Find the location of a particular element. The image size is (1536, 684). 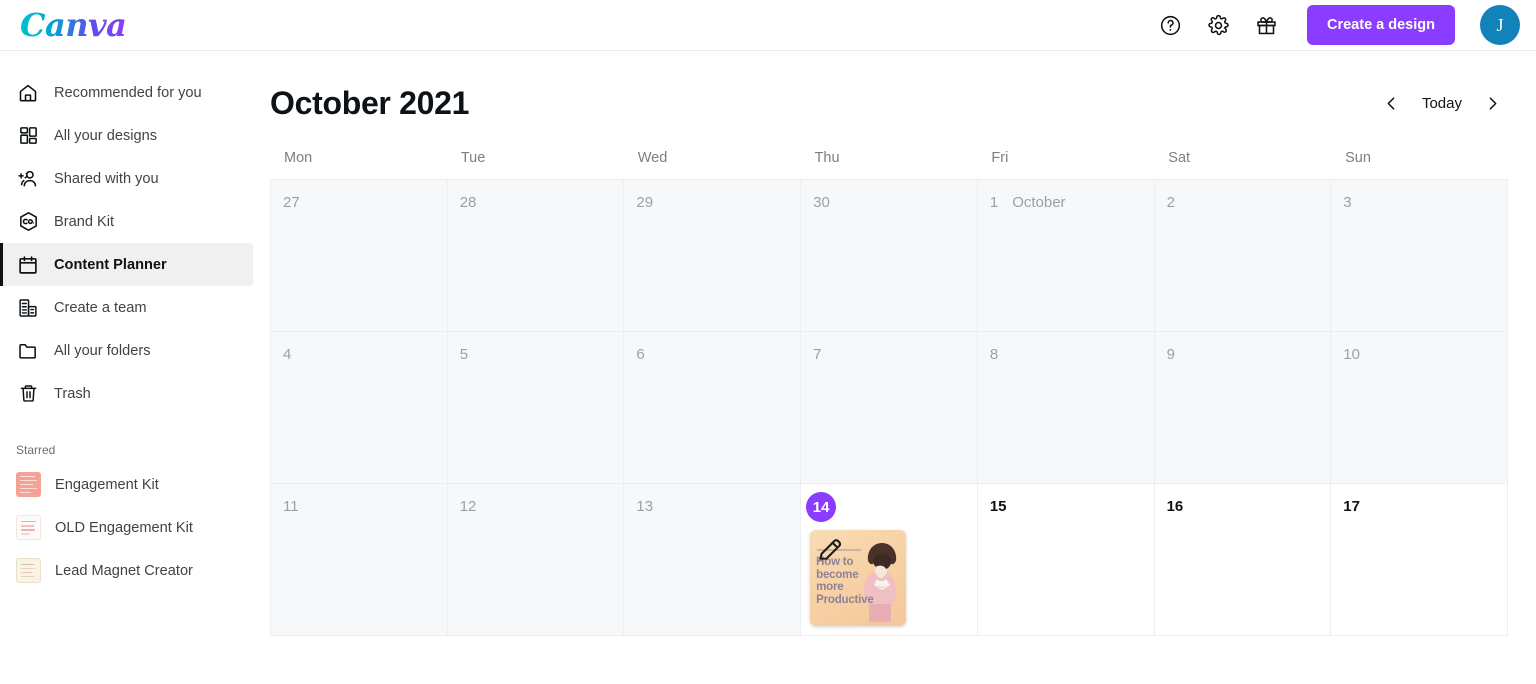

day-number: 29 is located at coordinates (645, 202).